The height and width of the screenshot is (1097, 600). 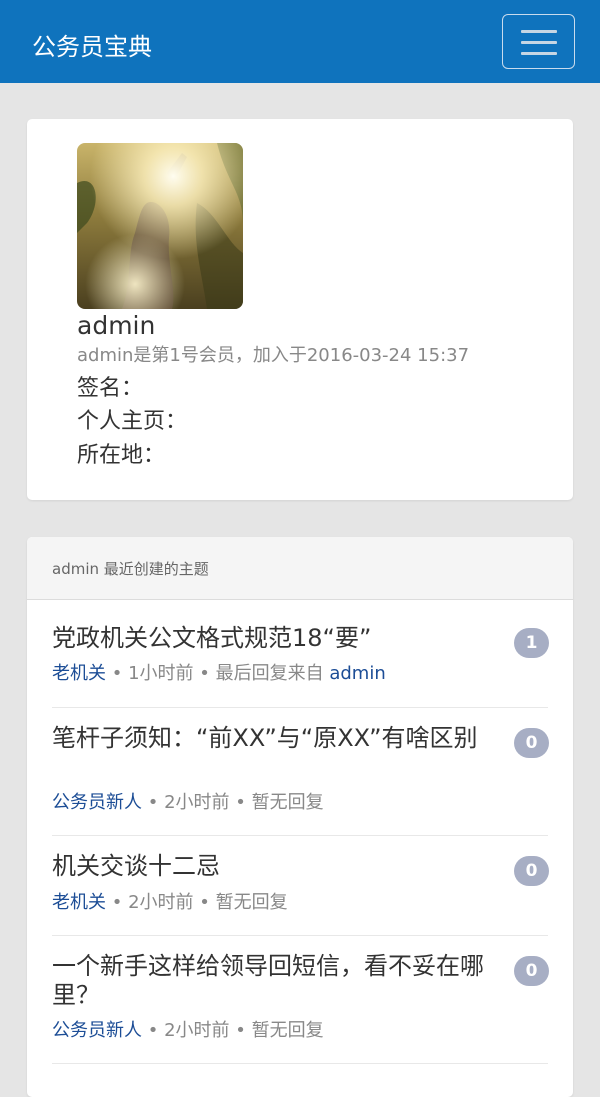 I want to click on member-info: admin是第1号会员，加入于2016-03-24 15:37, so click(x=273, y=355).